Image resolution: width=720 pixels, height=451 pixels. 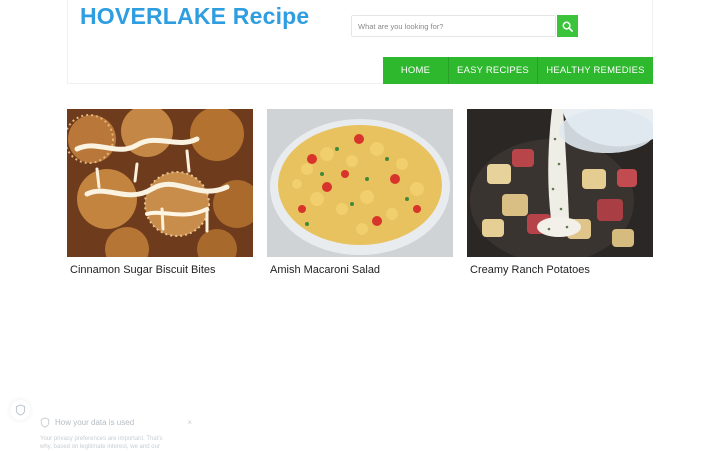 I want to click on privacy-notice-title: How your data is used, so click(x=95, y=422).